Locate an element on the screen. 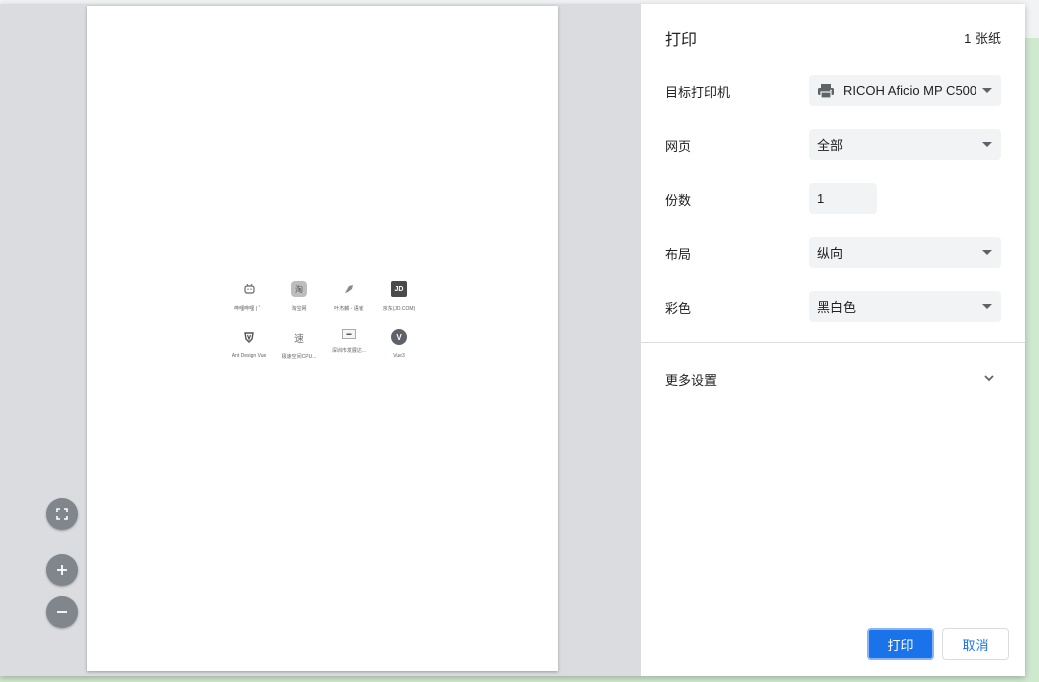 This screenshot has height=682, width=1039. shenzhen-icon: ▬ is located at coordinates (349, 334).